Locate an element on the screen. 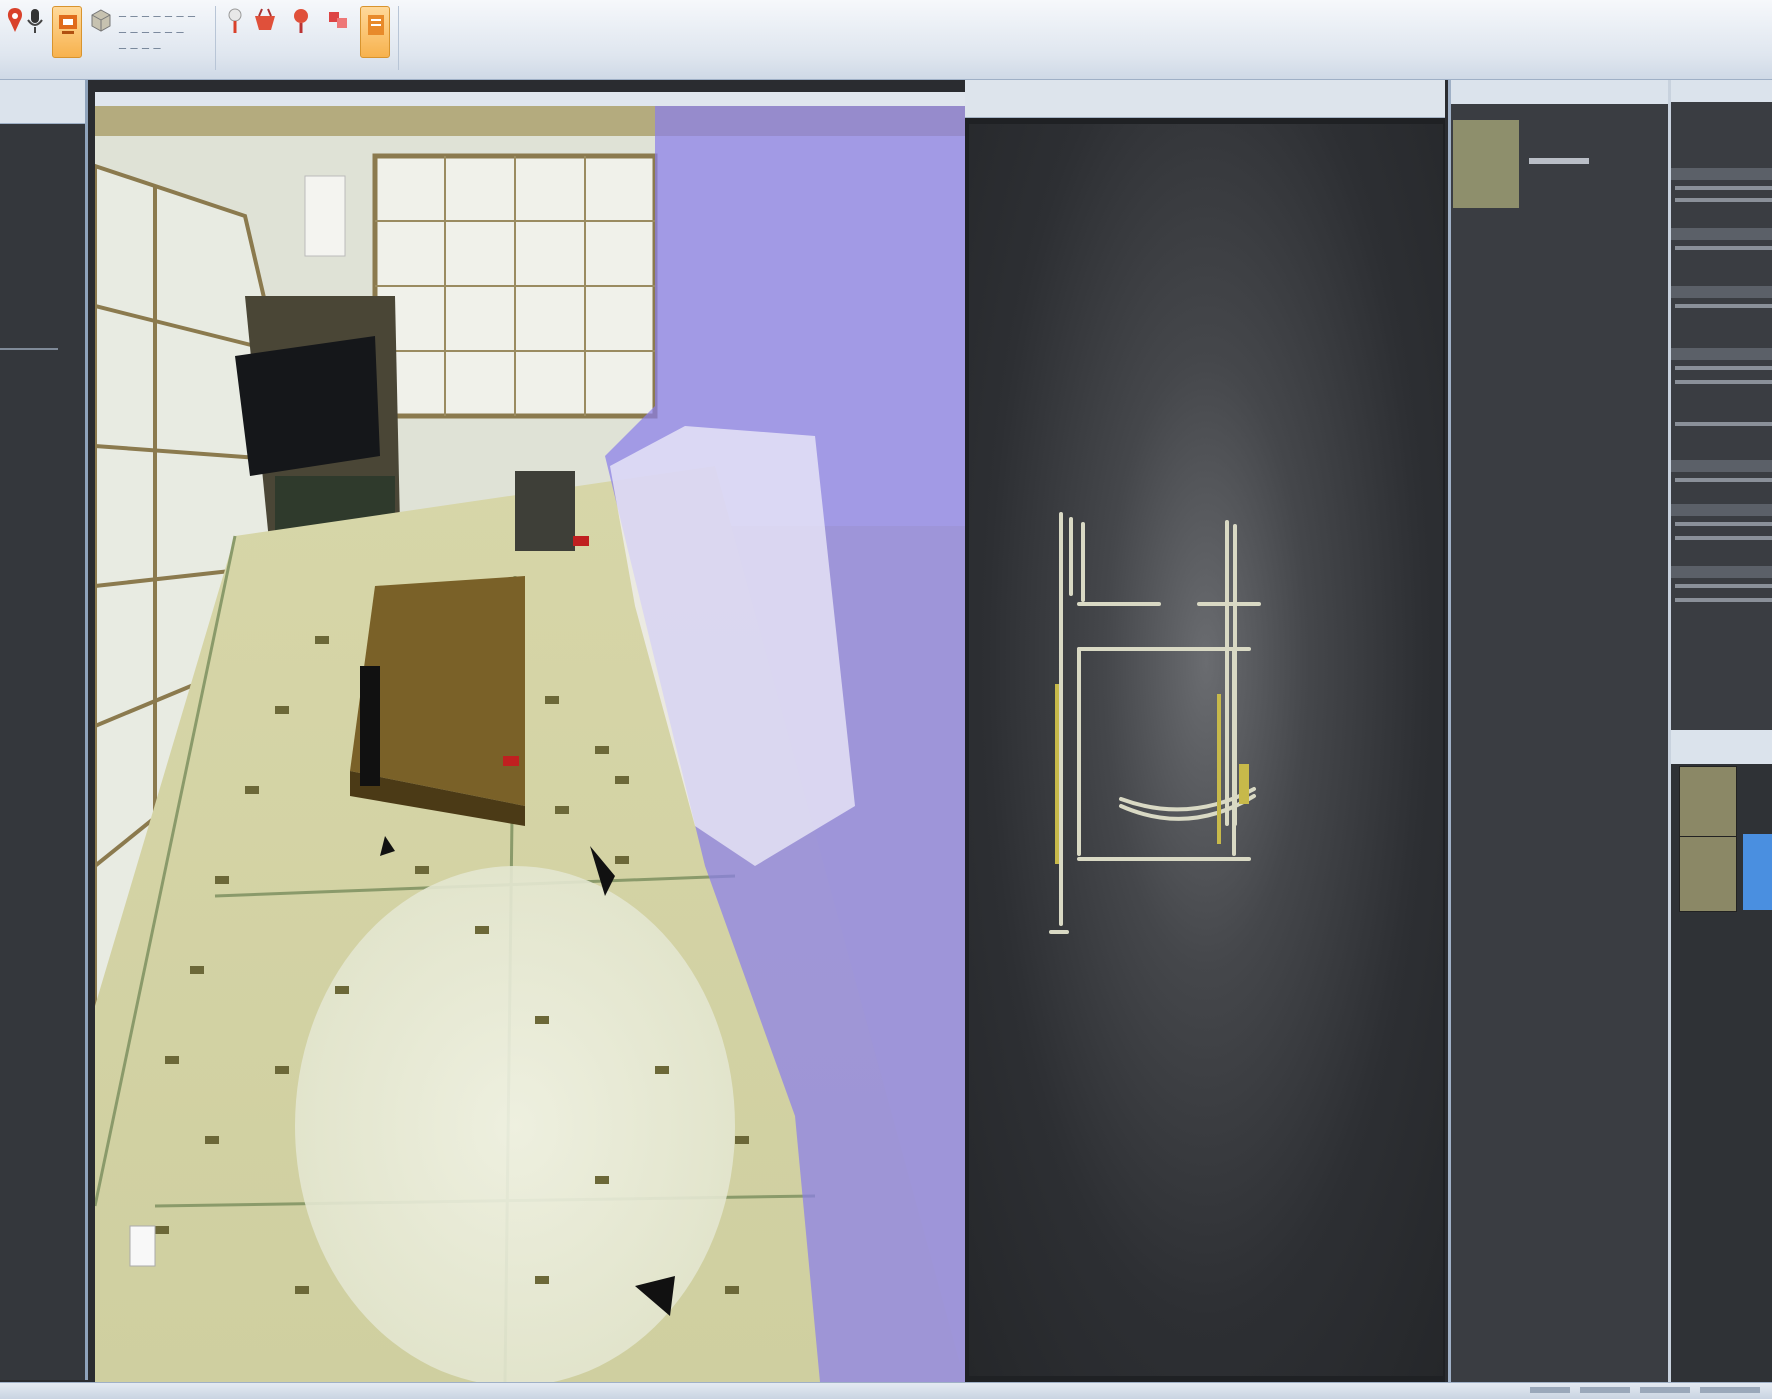 The height and width of the screenshot is (1399, 1772). view-toolbar is located at coordinates (1205, 99).